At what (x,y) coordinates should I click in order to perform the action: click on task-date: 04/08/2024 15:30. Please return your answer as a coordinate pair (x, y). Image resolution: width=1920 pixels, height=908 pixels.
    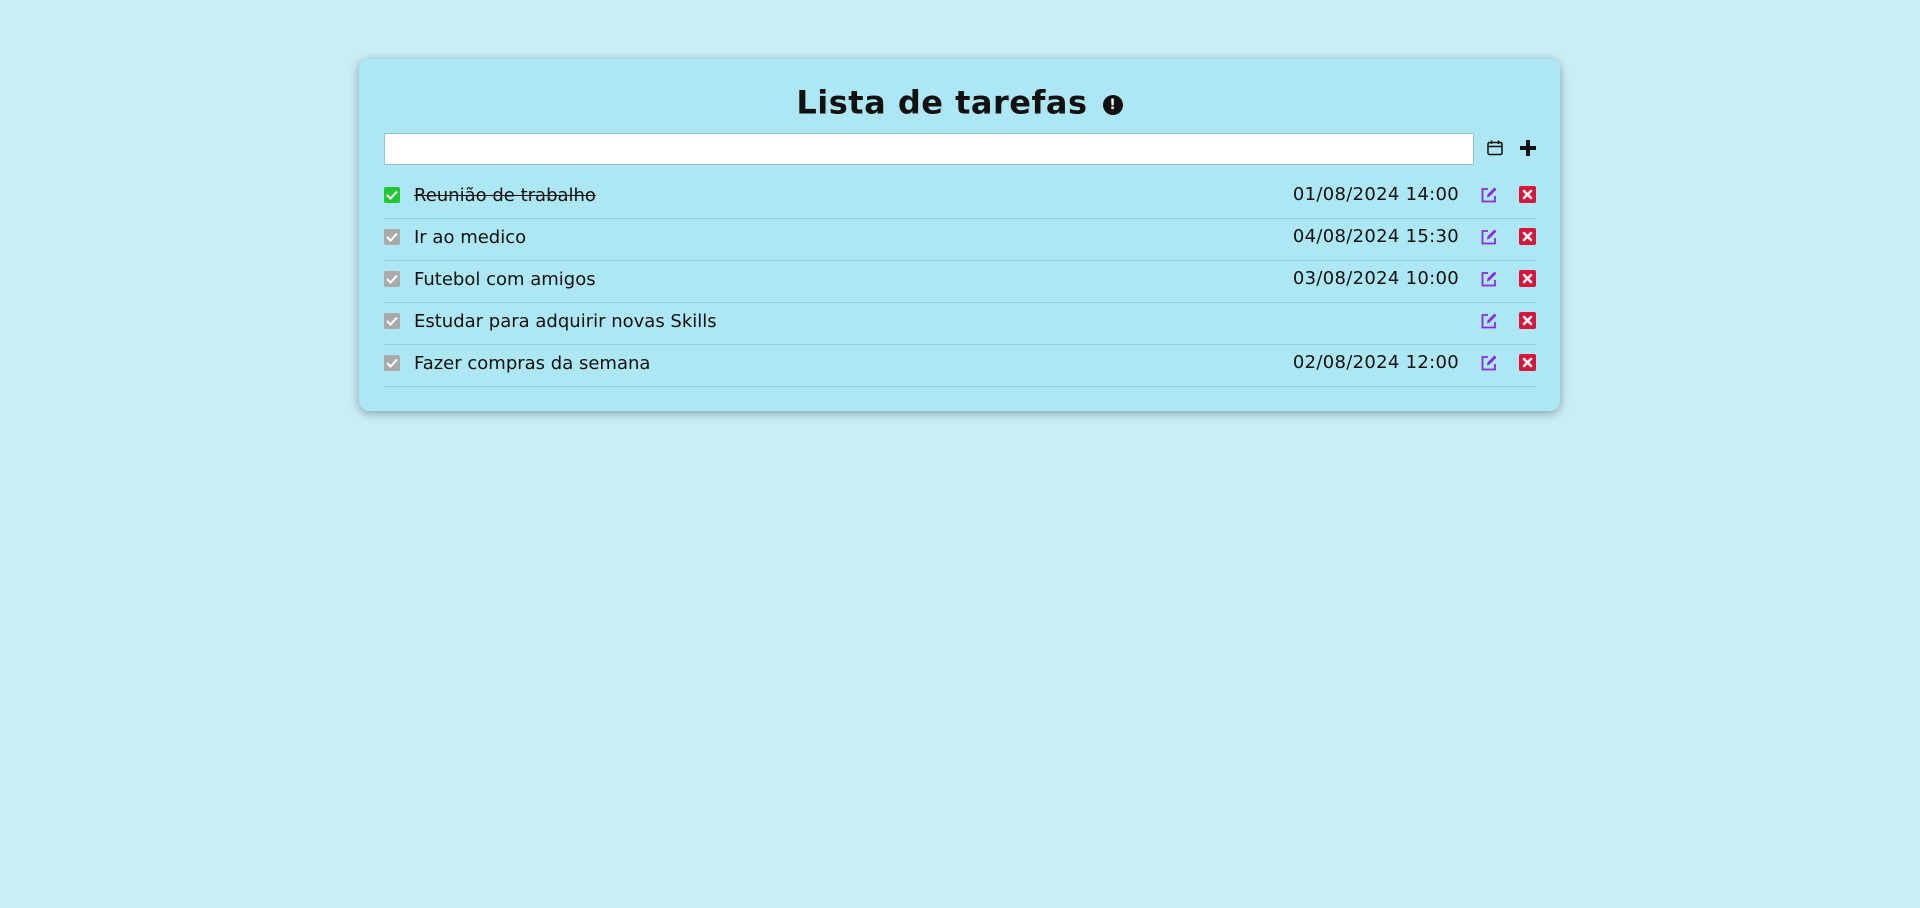
    Looking at the image, I should click on (1375, 236).